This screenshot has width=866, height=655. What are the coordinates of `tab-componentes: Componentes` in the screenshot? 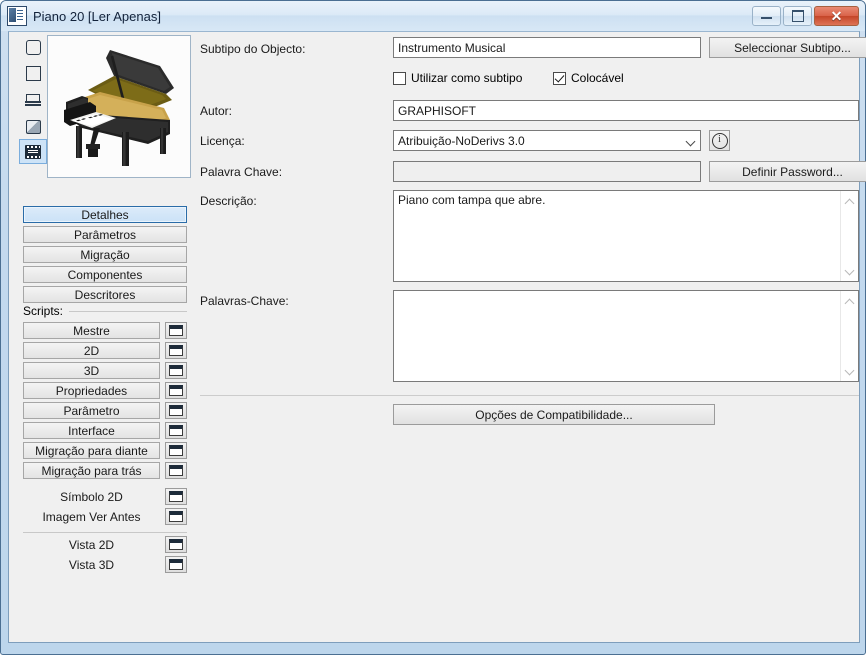 It's located at (105, 274).